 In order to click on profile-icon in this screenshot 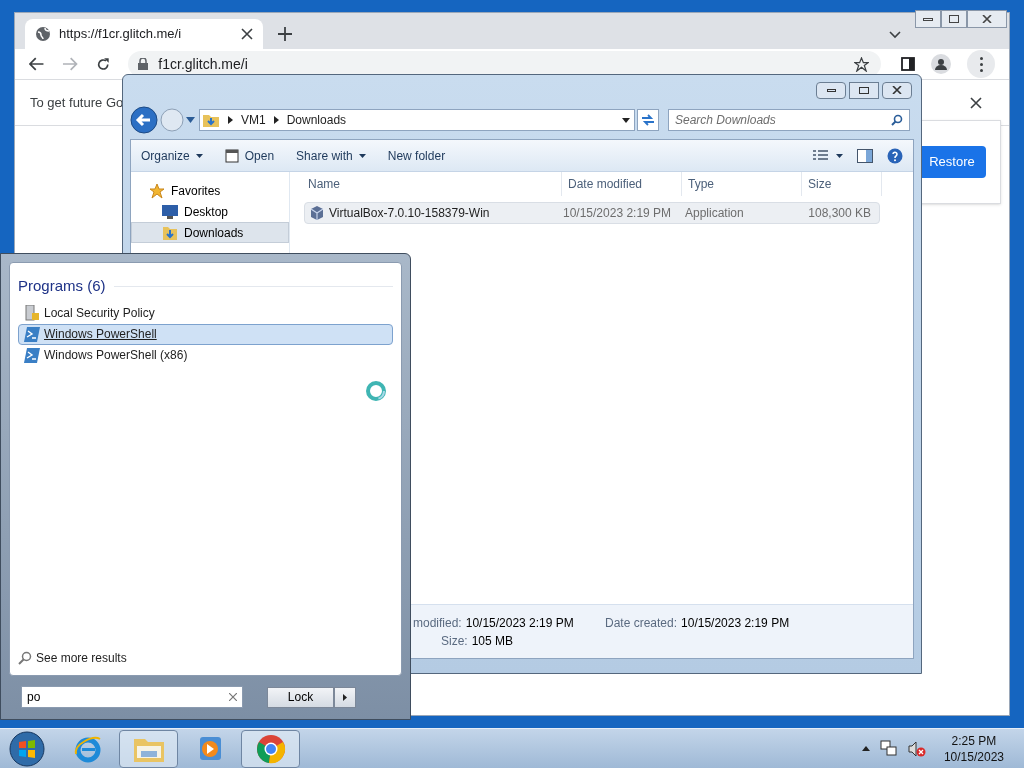, I will do `click(941, 64)`.